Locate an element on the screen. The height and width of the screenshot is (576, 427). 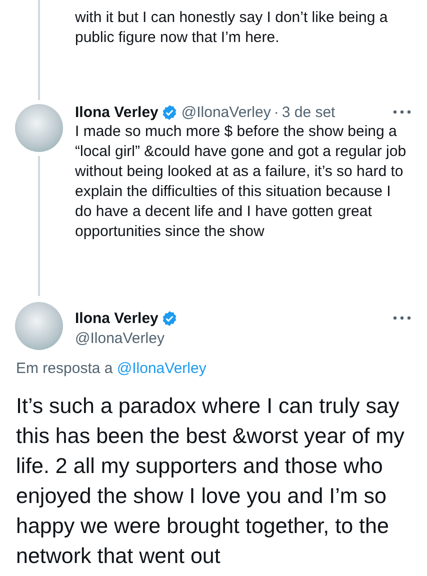
reply-context: Em resposta a @IlonaVerley is located at coordinates (111, 368).